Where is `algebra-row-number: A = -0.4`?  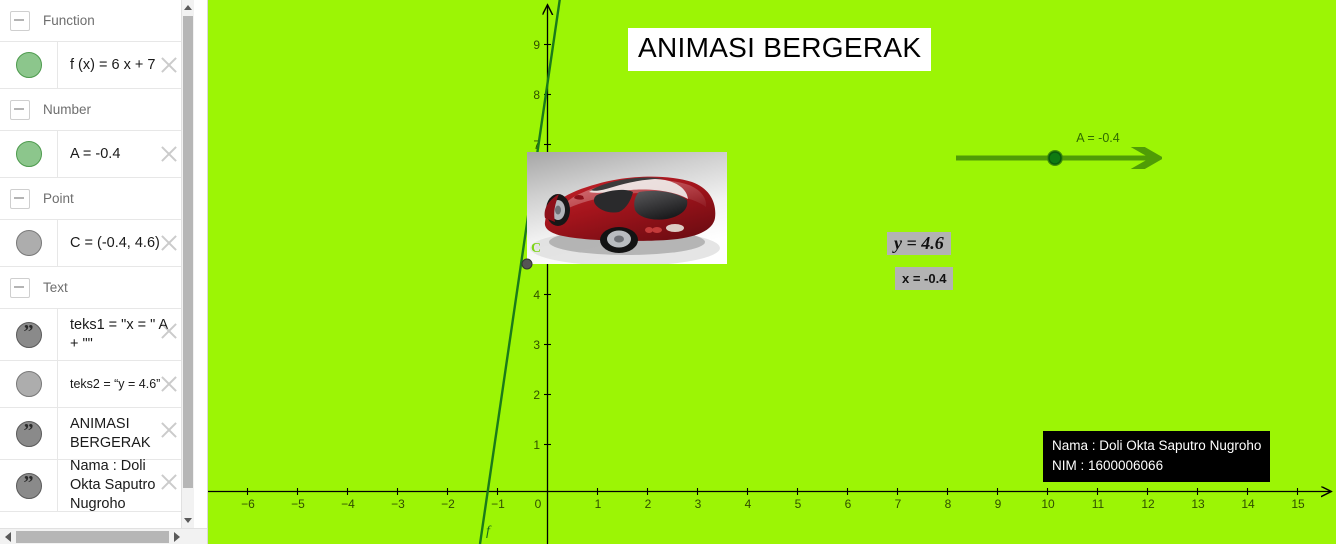
algebra-row-number: A = -0.4 is located at coordinates (91, 154).